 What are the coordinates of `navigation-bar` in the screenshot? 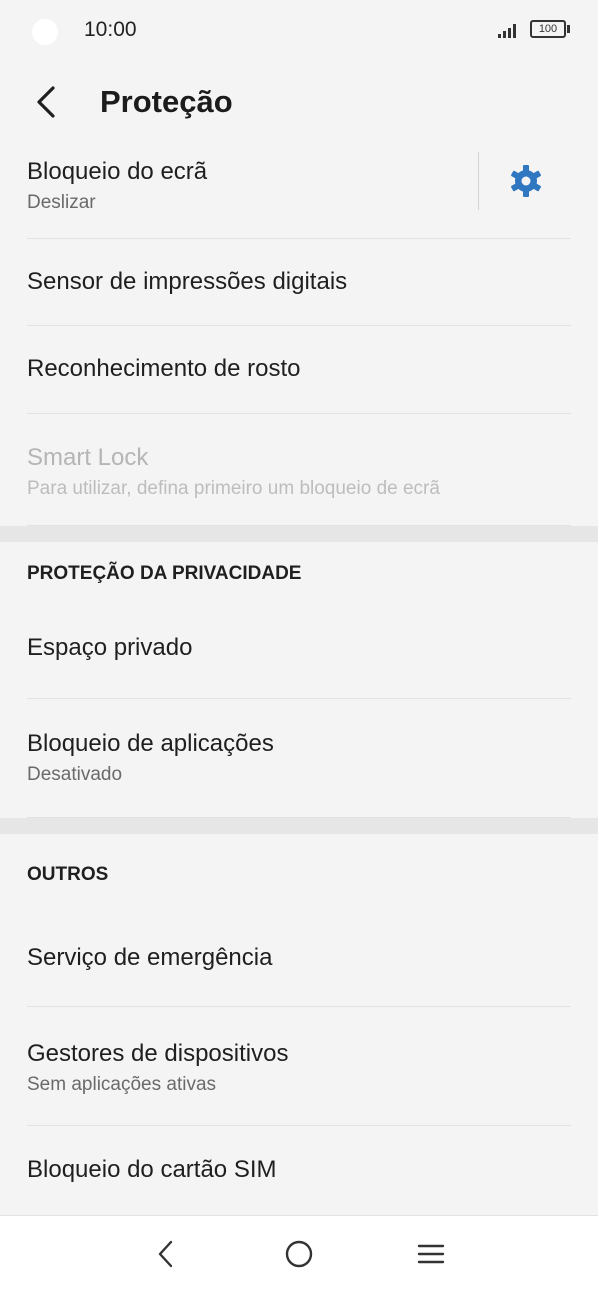 It's located at (299, 1255).